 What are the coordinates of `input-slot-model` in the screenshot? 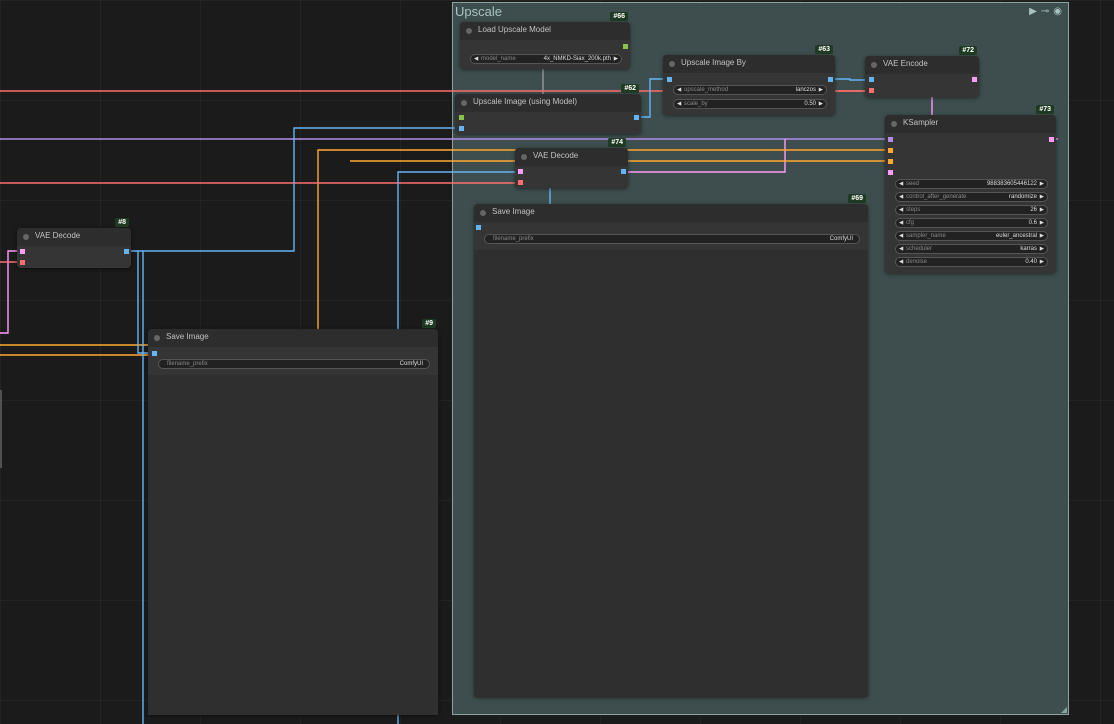 It's located at (890, 139).